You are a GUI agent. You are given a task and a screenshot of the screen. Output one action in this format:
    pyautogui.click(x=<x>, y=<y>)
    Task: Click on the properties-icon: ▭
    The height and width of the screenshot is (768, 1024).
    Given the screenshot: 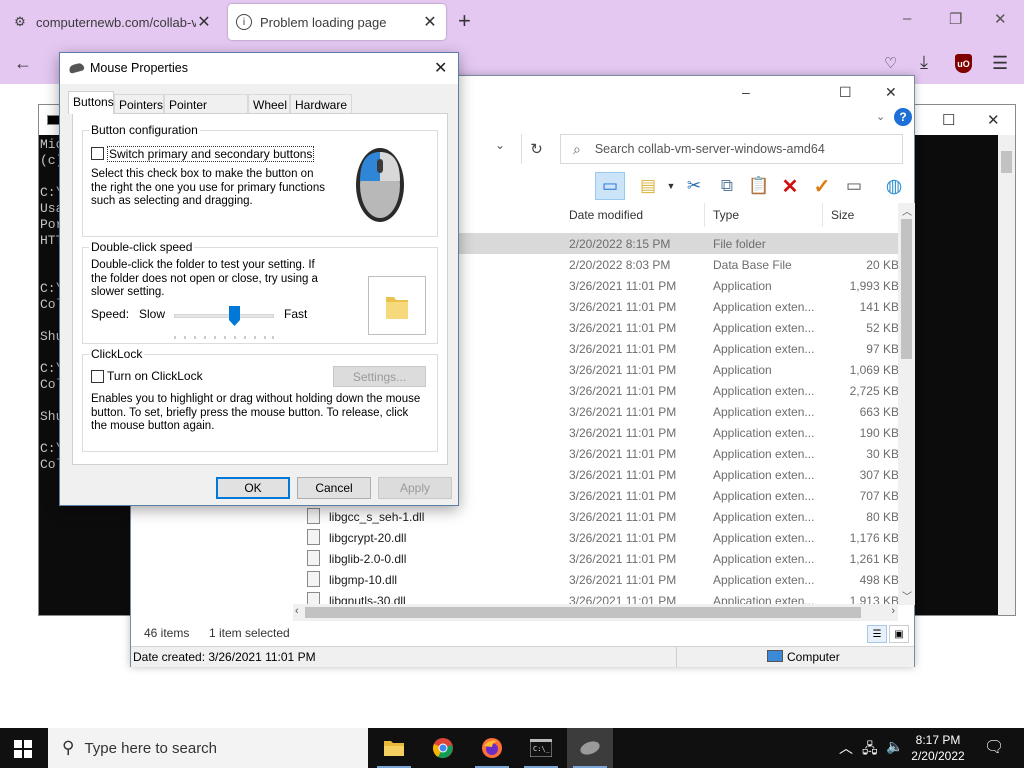 What is the action you would take?
    pyautogui.click(x=854, y=186)
    